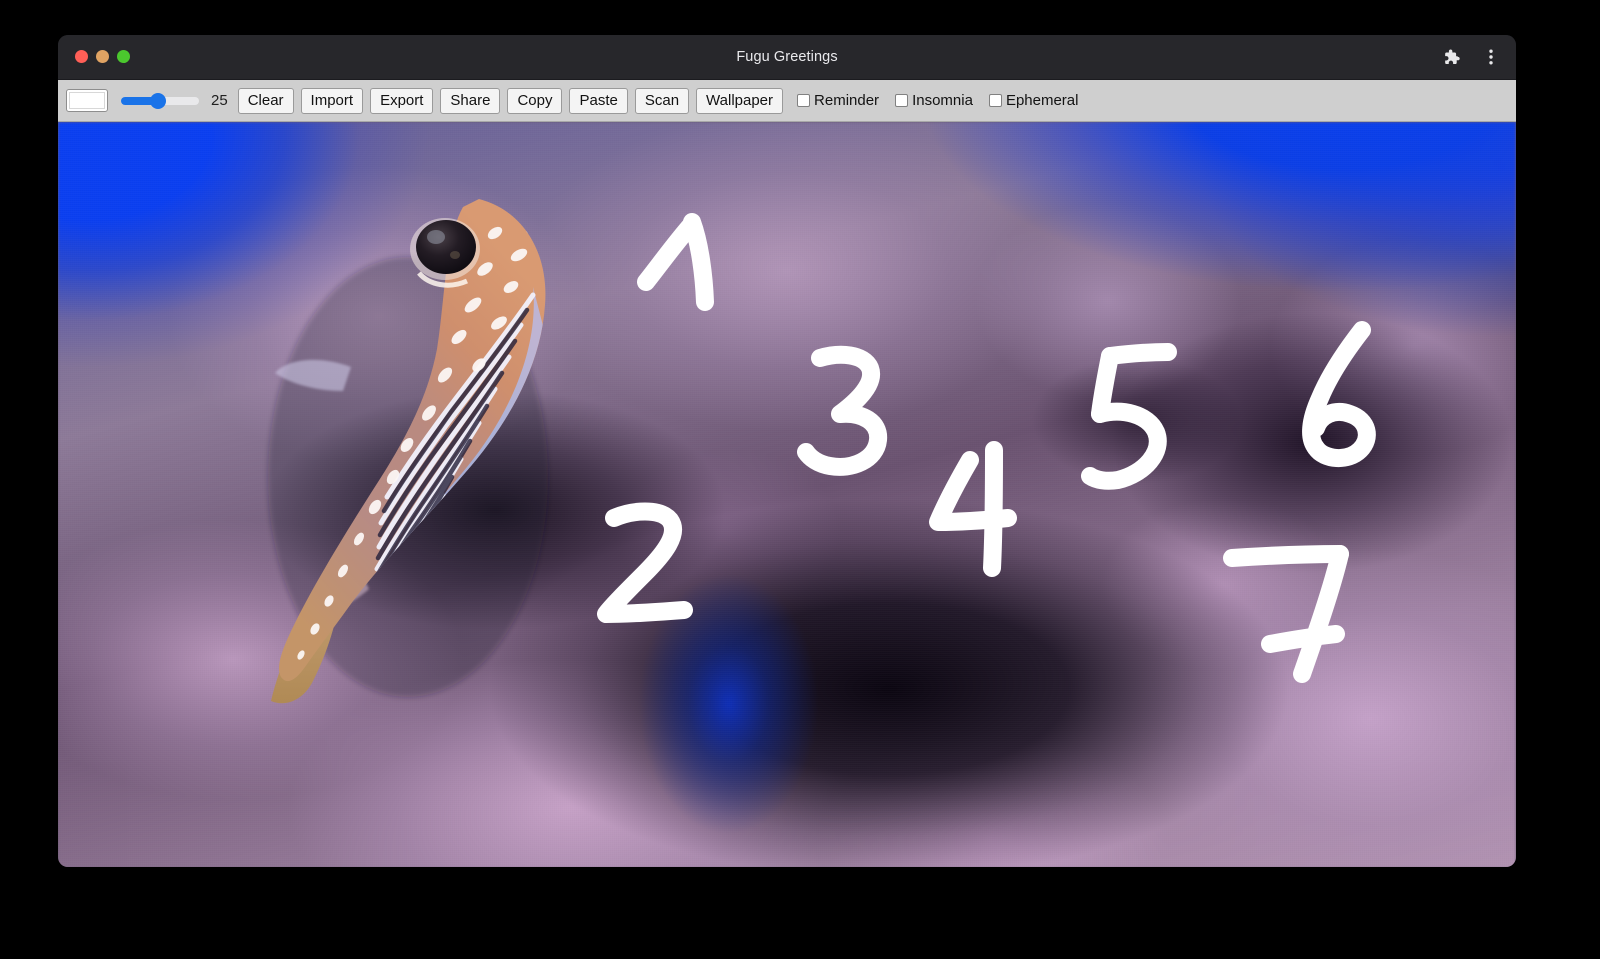  Describe the element at coordinates (995, 100) in the screenshot. I see `ephemeral-checkbox-box` at that location.